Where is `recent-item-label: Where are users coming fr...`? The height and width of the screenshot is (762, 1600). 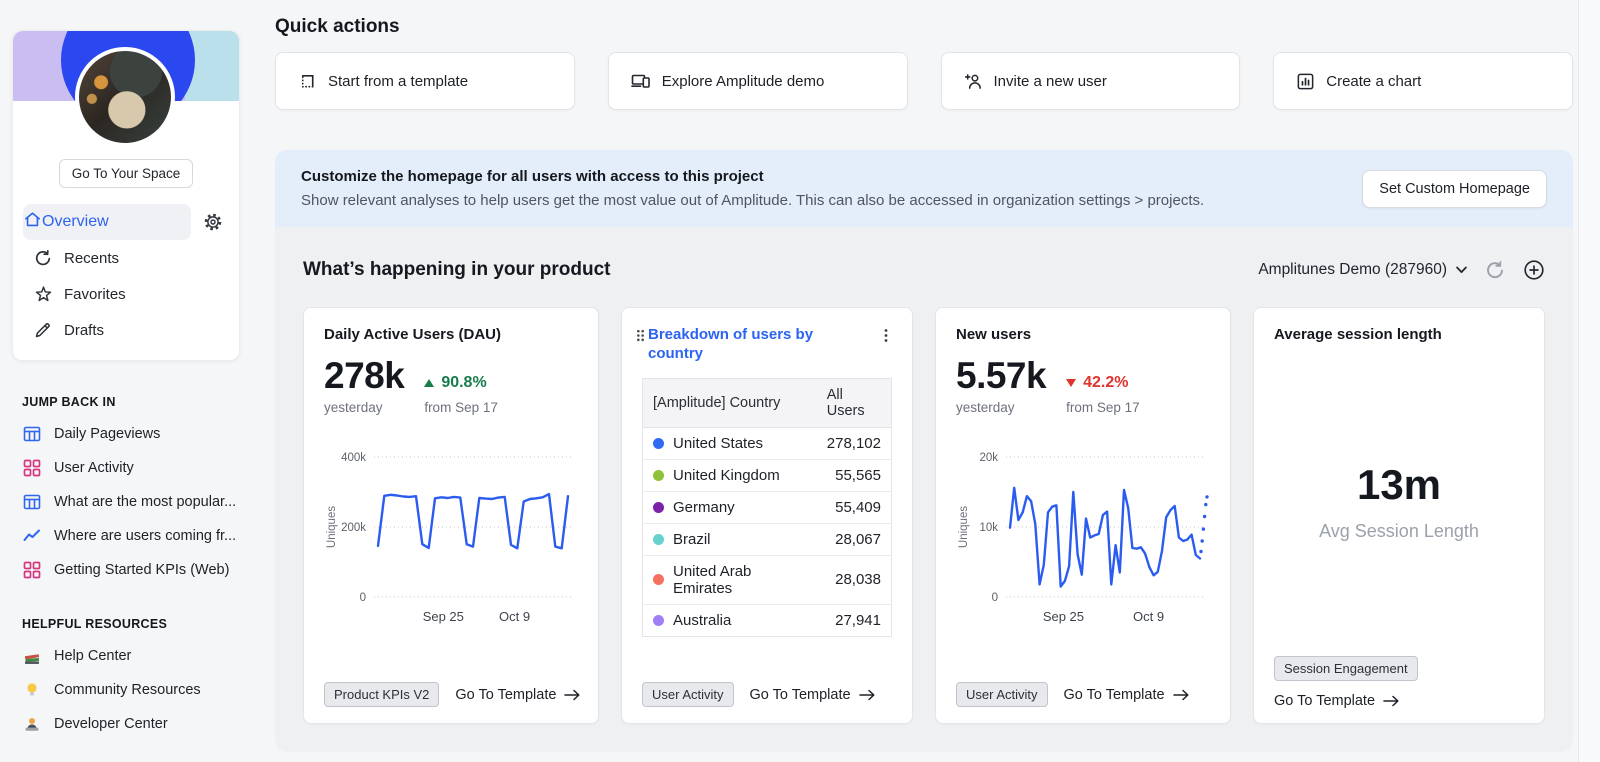
recent-item-label: Where are users coming fr... is located at coordinates (145, 536).